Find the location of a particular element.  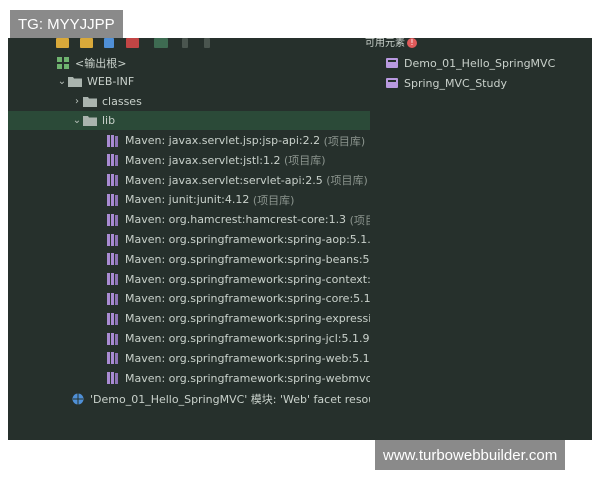

module-label: Spring_MVC_Study is located at coordinates (455, 83).